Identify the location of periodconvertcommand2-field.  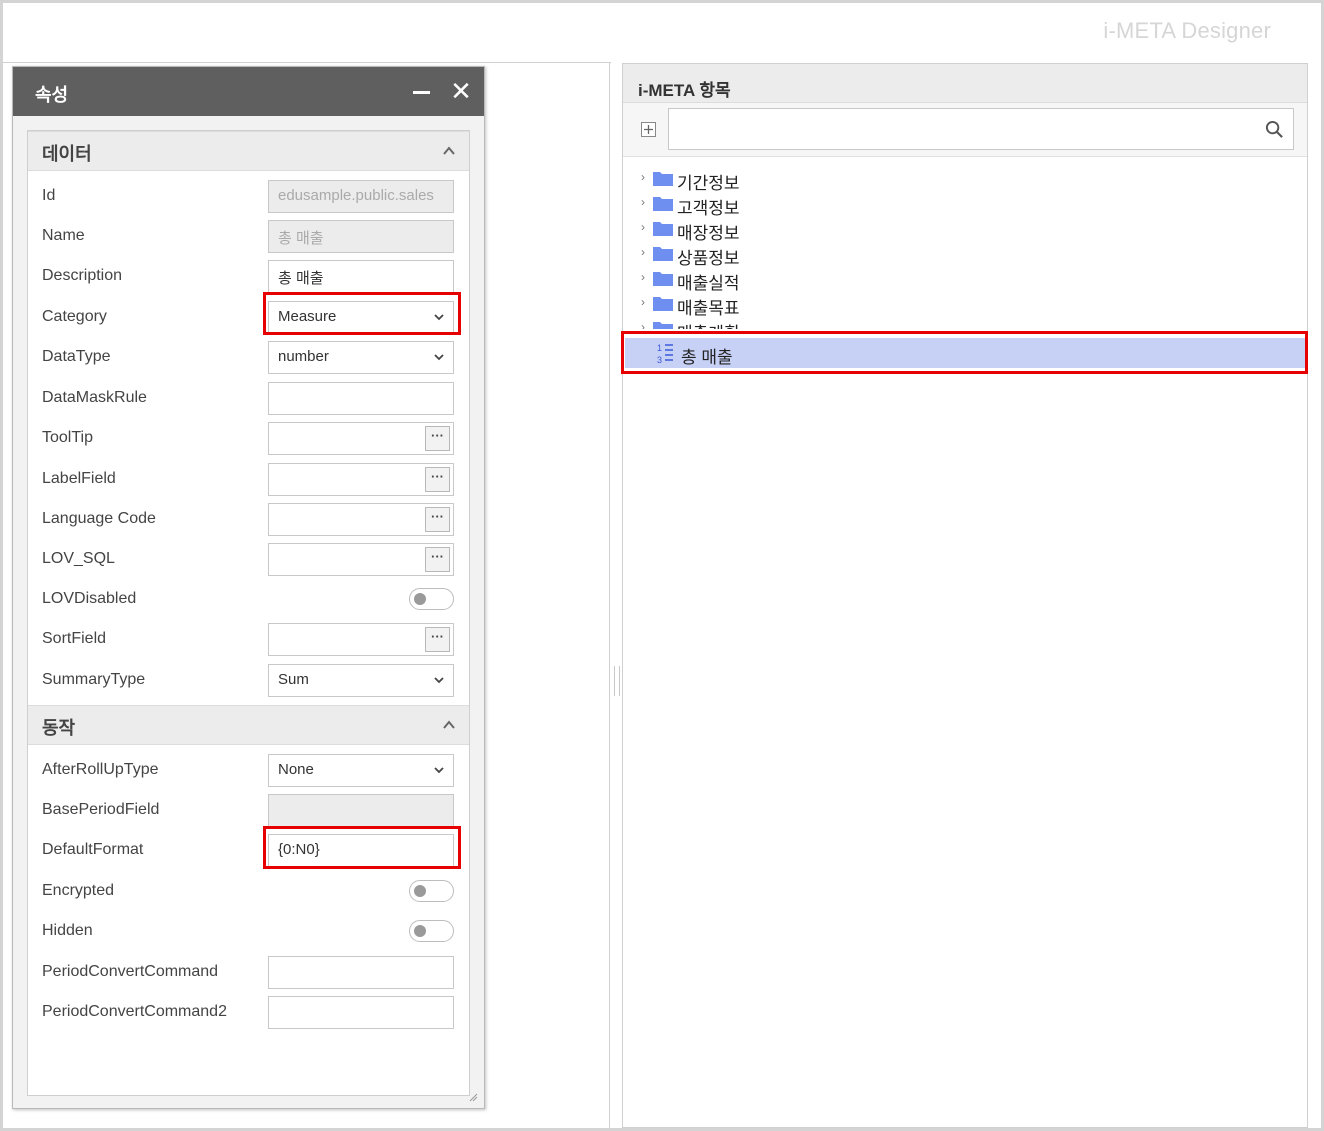
(361, 1012).